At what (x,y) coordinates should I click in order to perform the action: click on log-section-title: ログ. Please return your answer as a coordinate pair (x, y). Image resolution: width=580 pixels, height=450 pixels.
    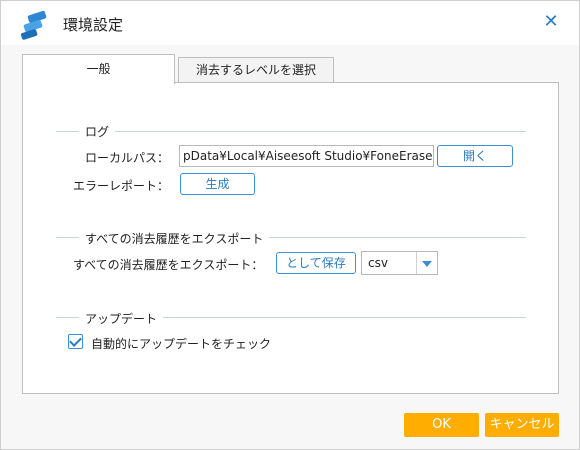
    Looking at the image, I should click on (97, 131).